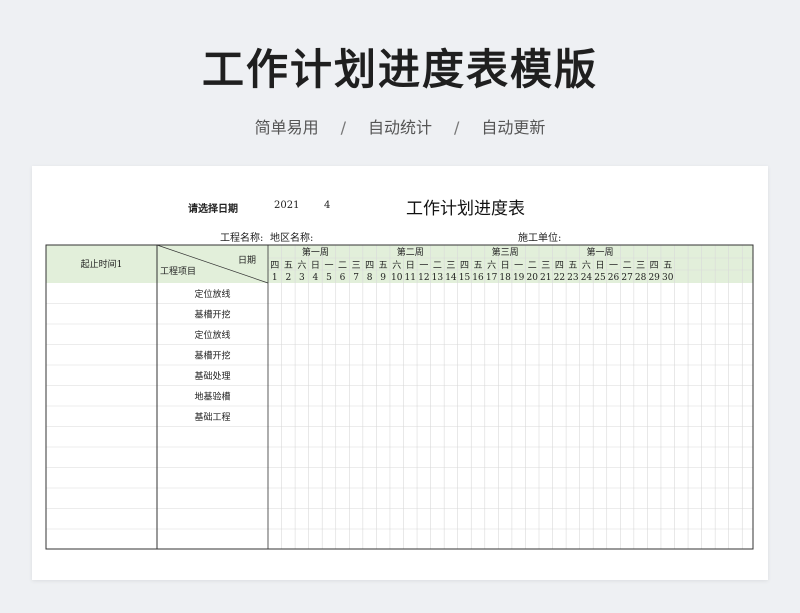  I want to click on day-number: 3, so click(302, 278).